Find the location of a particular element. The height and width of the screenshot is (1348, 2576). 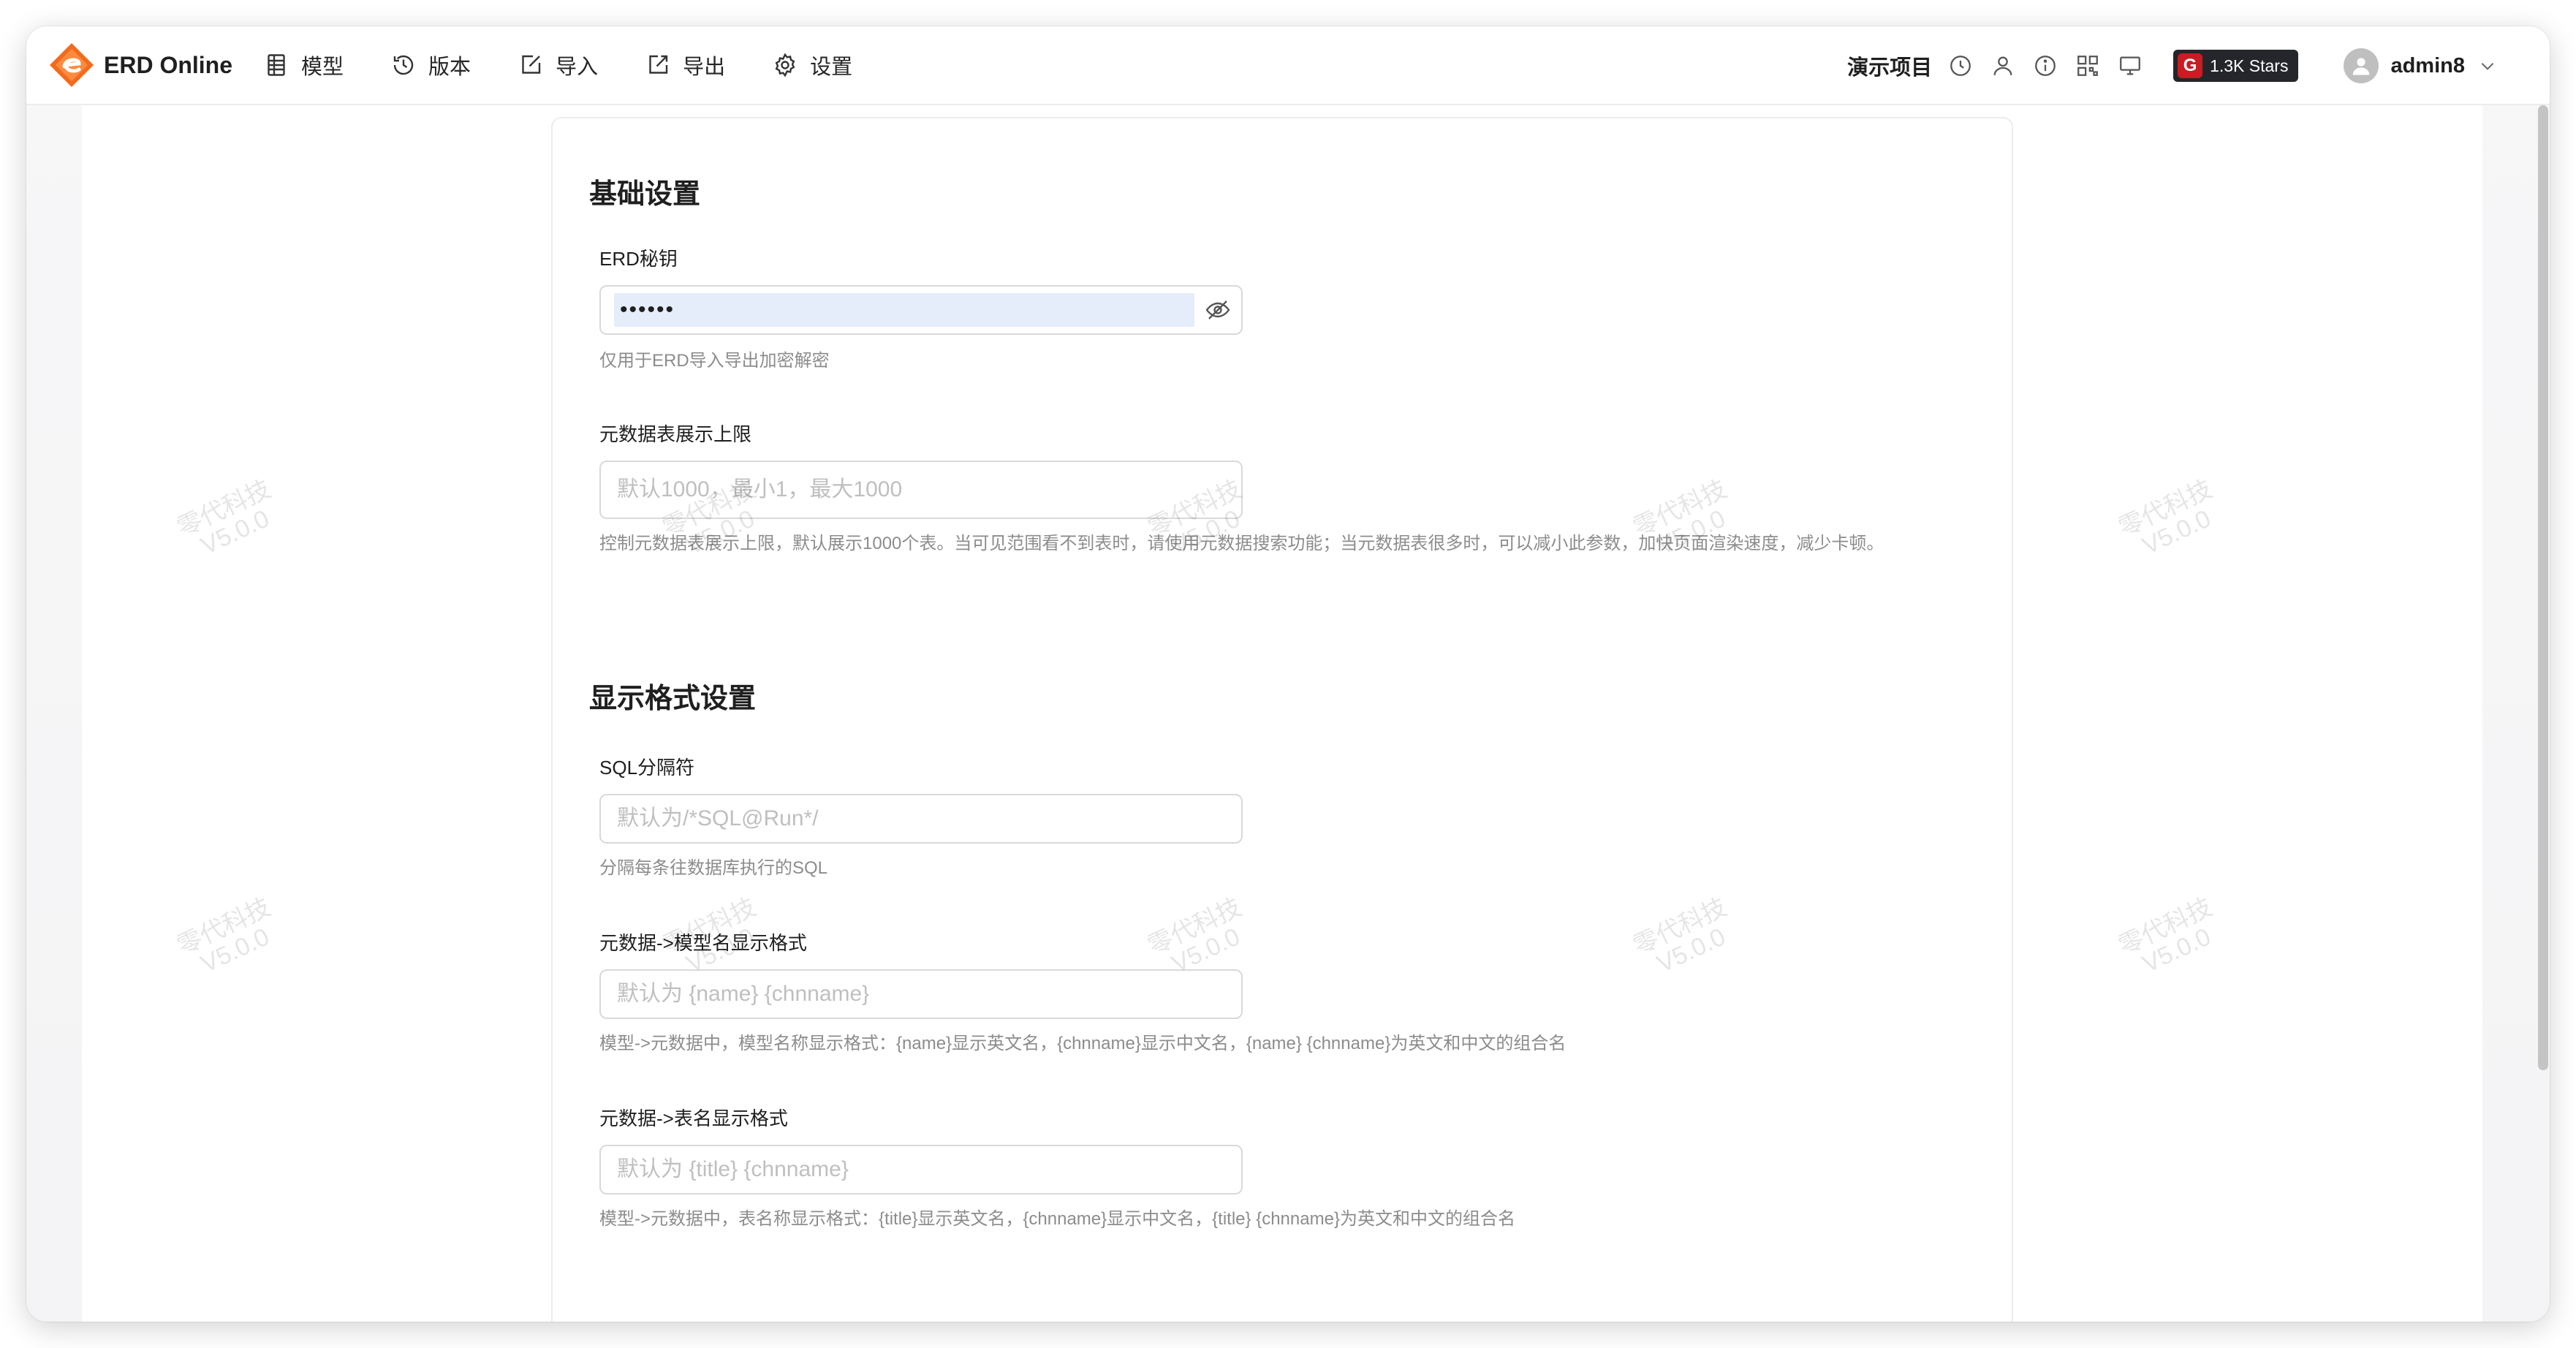

erd-key-help: 仅用于ERD导入导出加密解密 is located at coordinates (714, 361).